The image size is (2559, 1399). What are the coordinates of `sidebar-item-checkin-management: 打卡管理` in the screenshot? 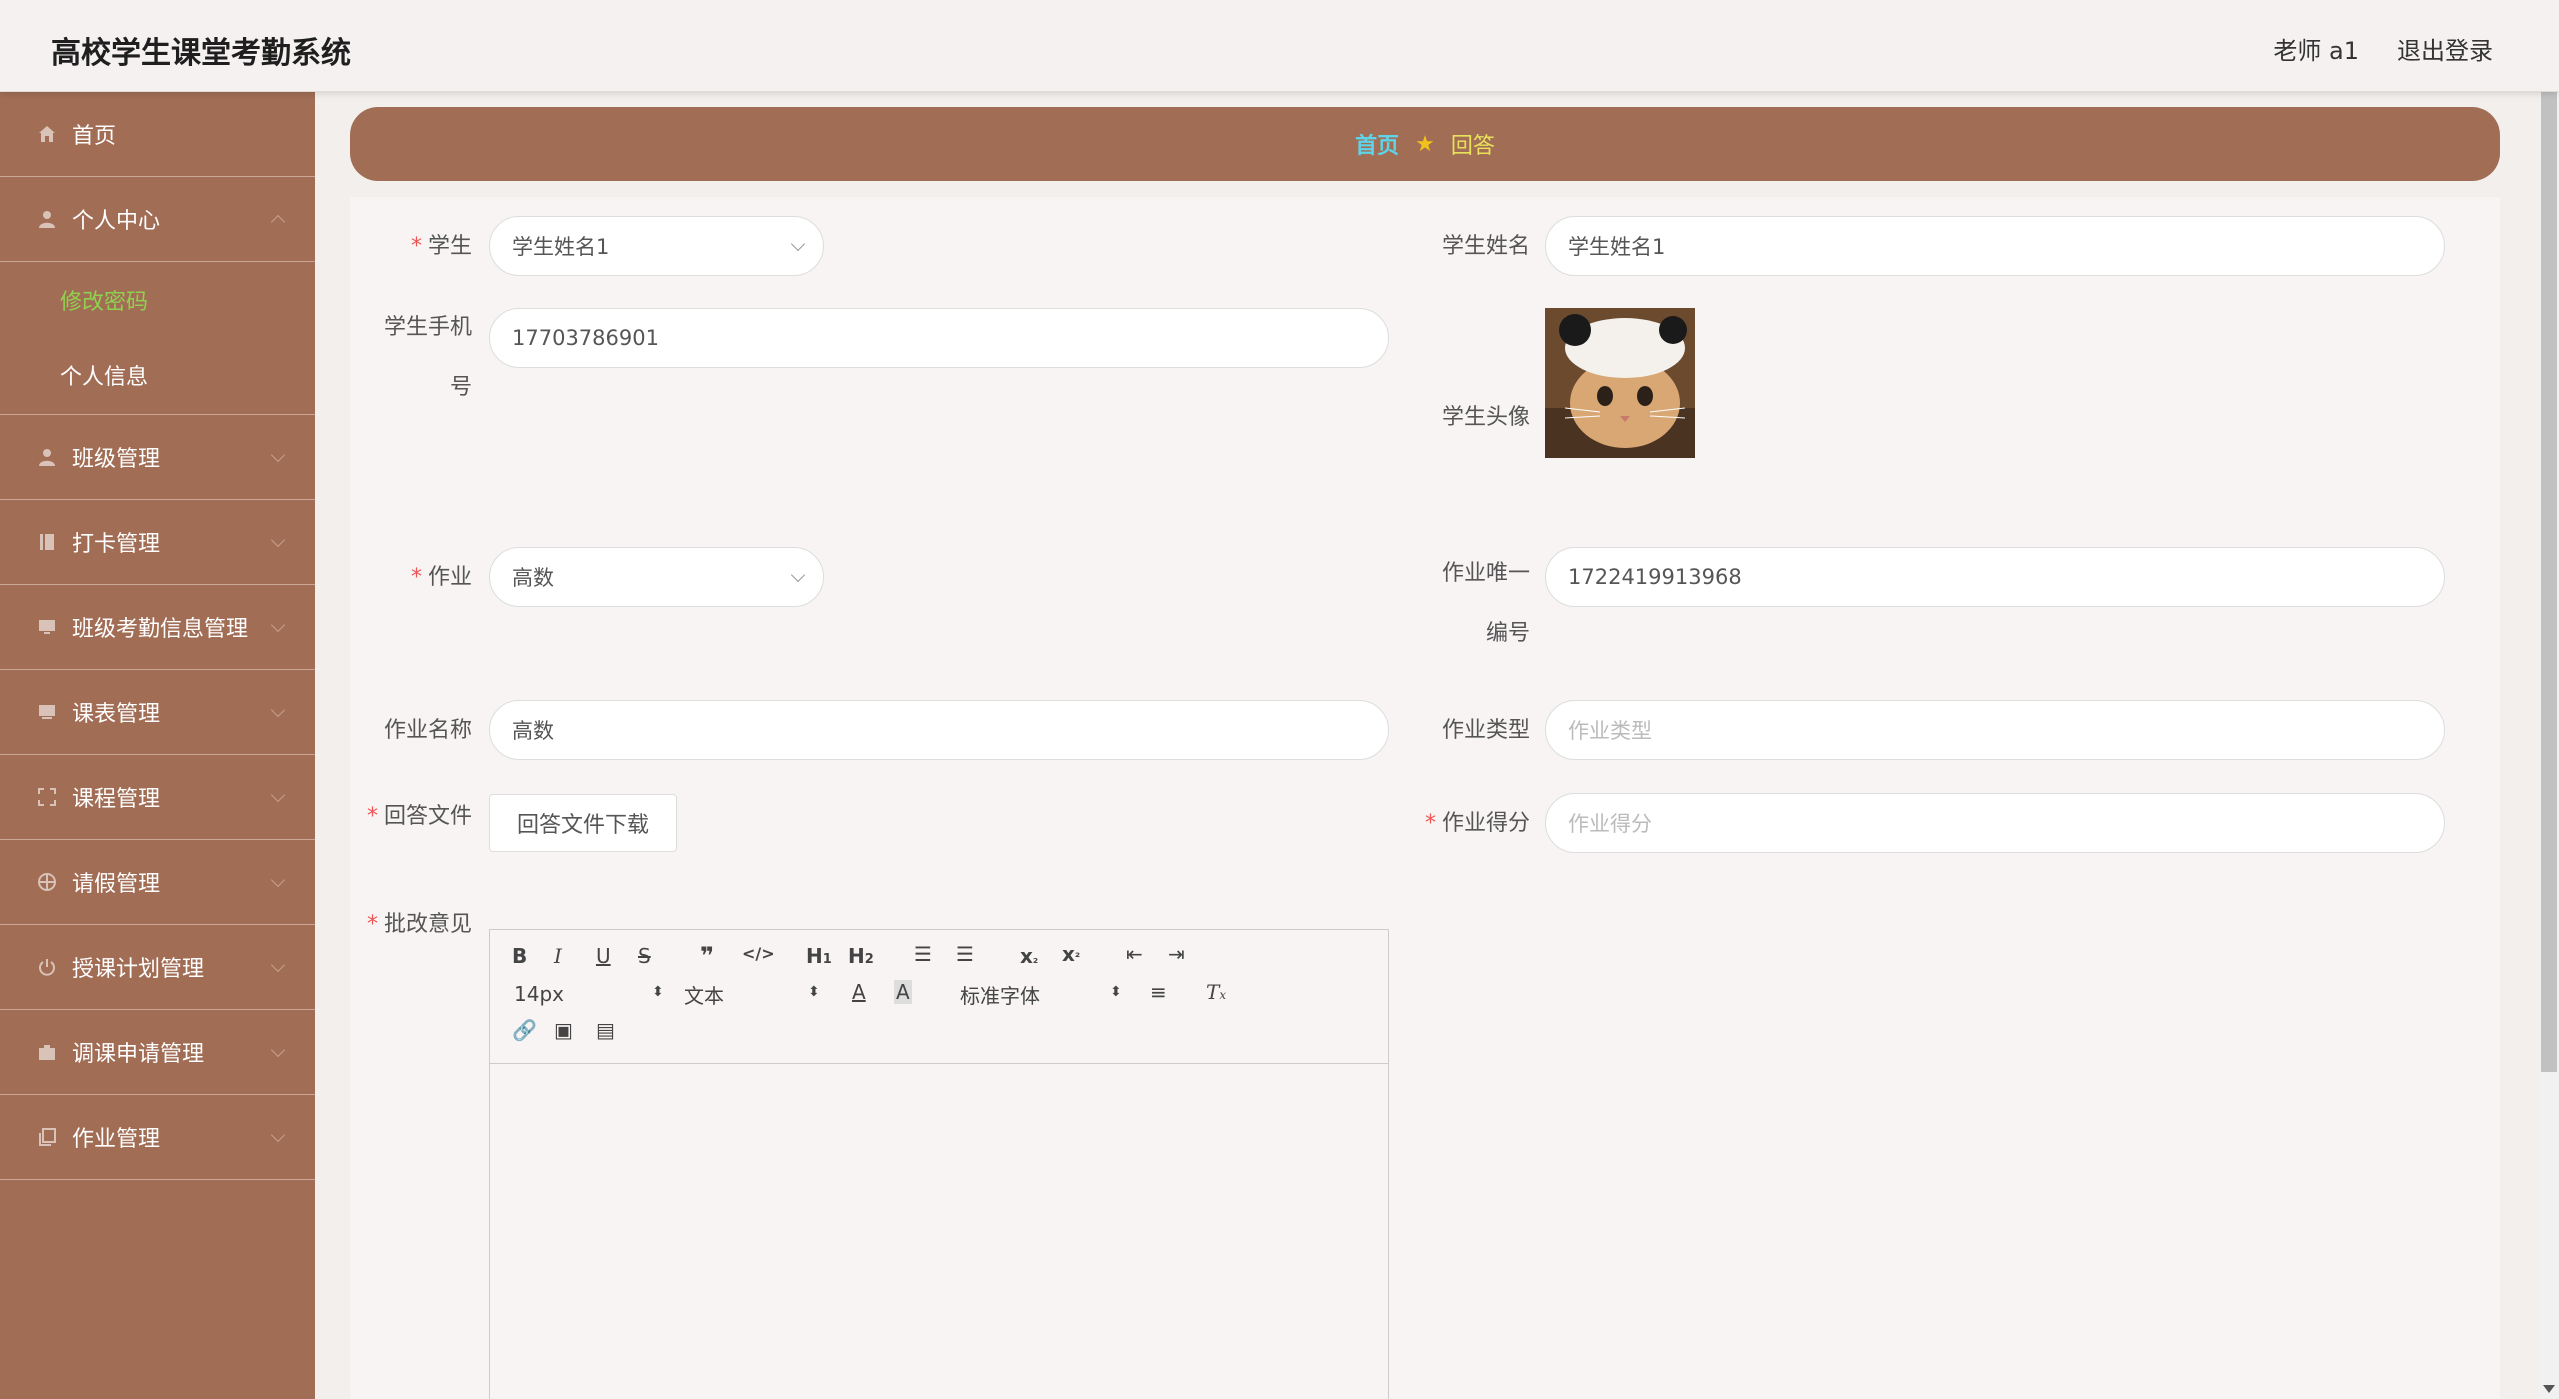 It's located at (157, 542).